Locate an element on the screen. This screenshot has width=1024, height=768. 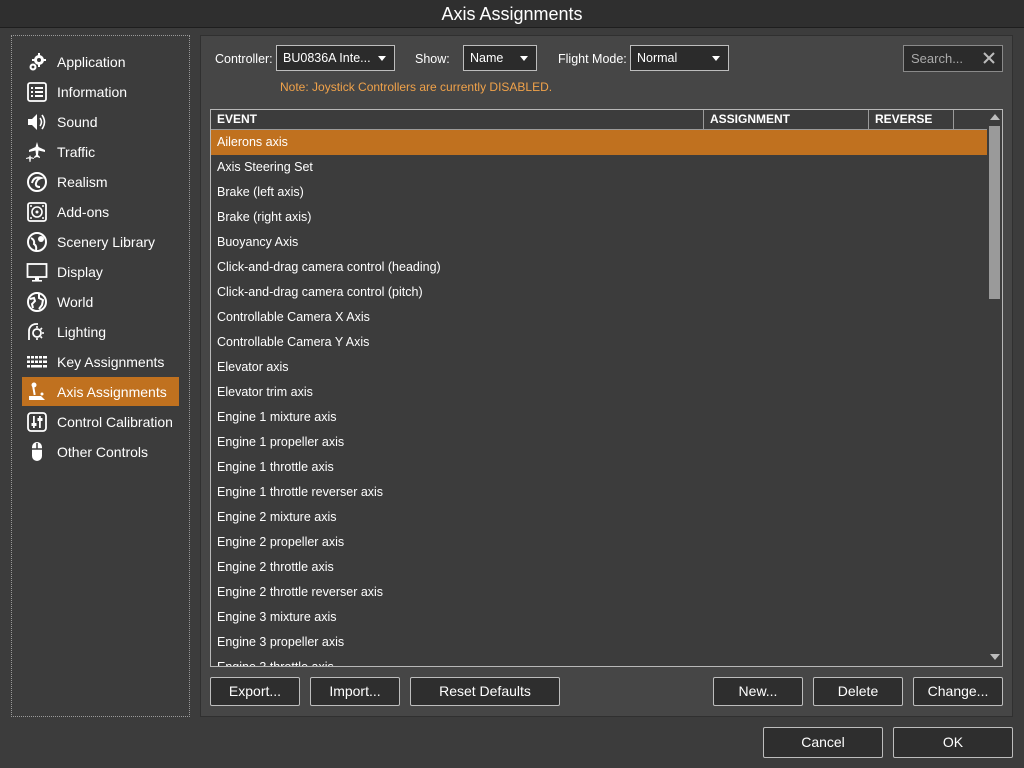
sidebar-item-label: Other Controls is located at coordinates (103, 451).